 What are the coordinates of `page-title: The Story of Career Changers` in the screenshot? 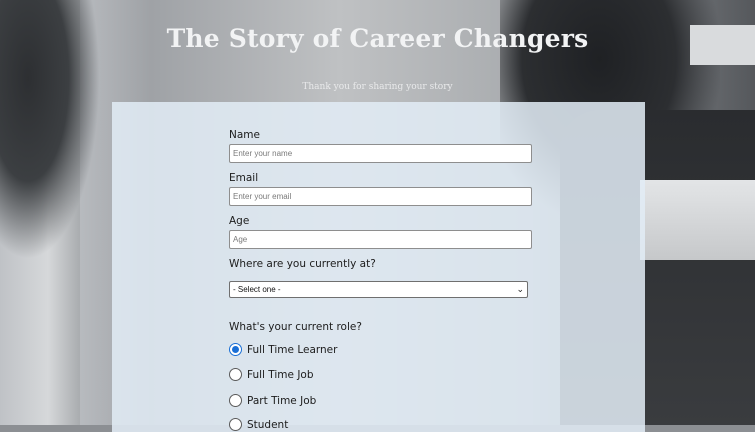 It's located at (377, 38).